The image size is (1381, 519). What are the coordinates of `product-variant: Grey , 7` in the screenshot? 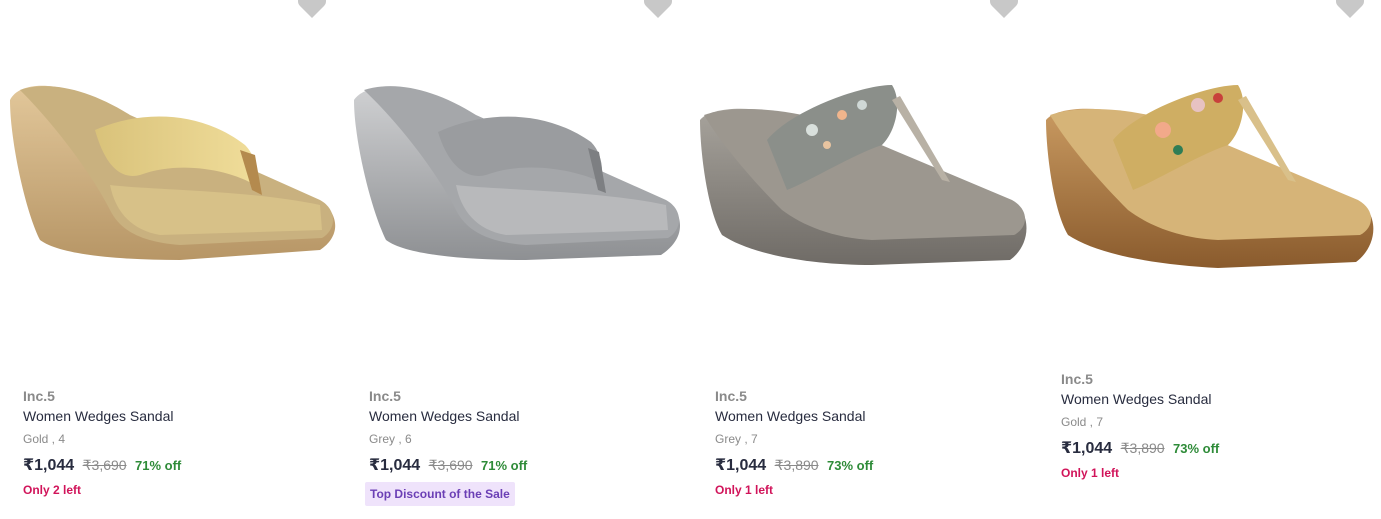 It's located at (736, 439).